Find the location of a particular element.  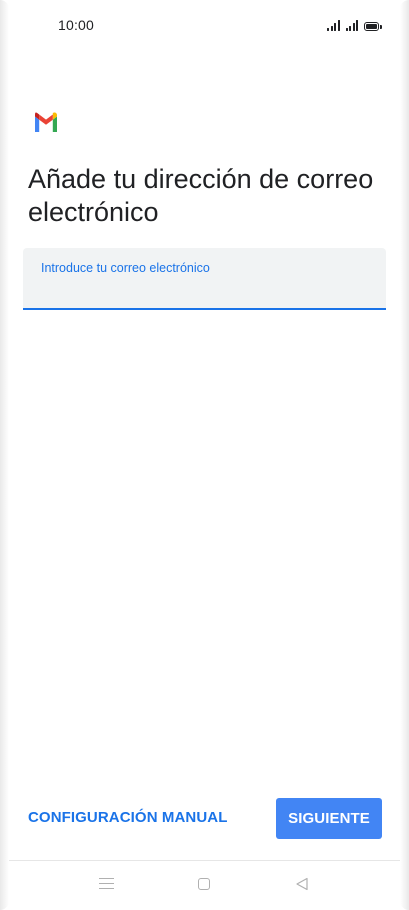

battery-icon is located at coordinates (371, 26).